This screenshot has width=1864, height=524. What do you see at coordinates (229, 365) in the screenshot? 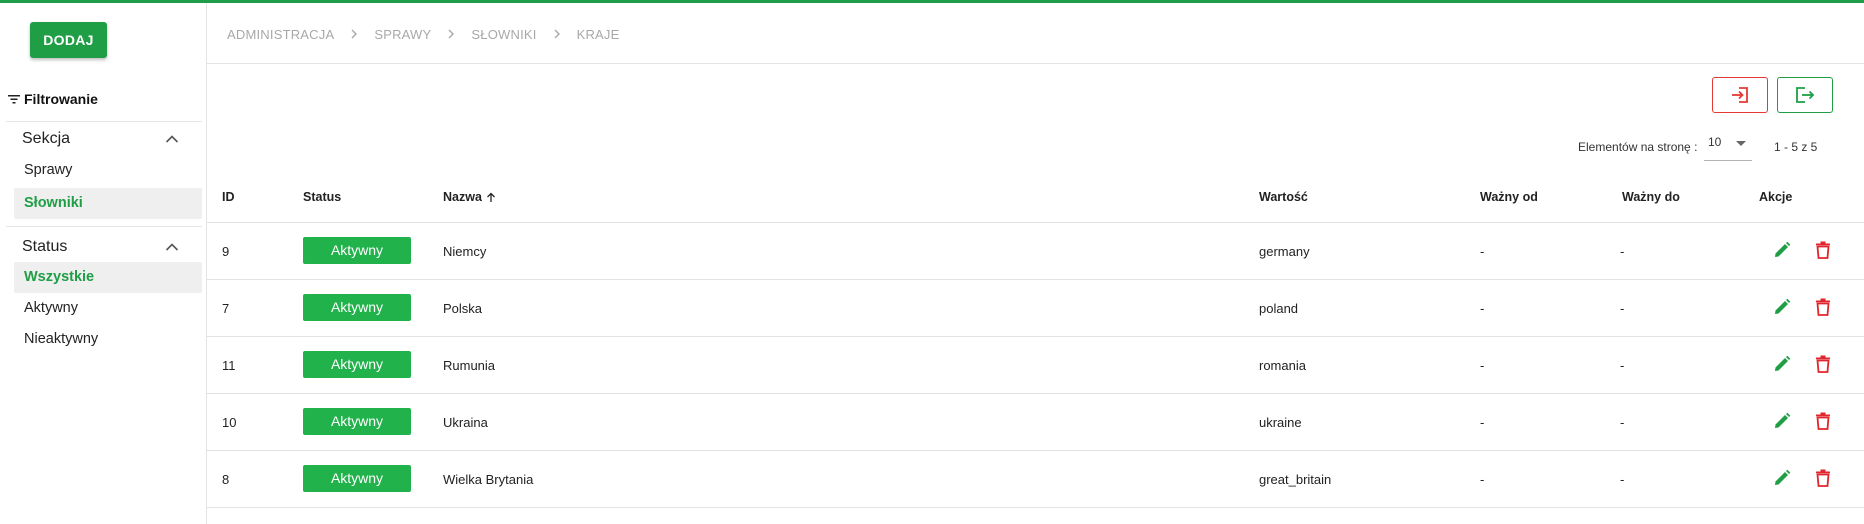
I see `cell-id: 11` at bounding box center [229, 365].